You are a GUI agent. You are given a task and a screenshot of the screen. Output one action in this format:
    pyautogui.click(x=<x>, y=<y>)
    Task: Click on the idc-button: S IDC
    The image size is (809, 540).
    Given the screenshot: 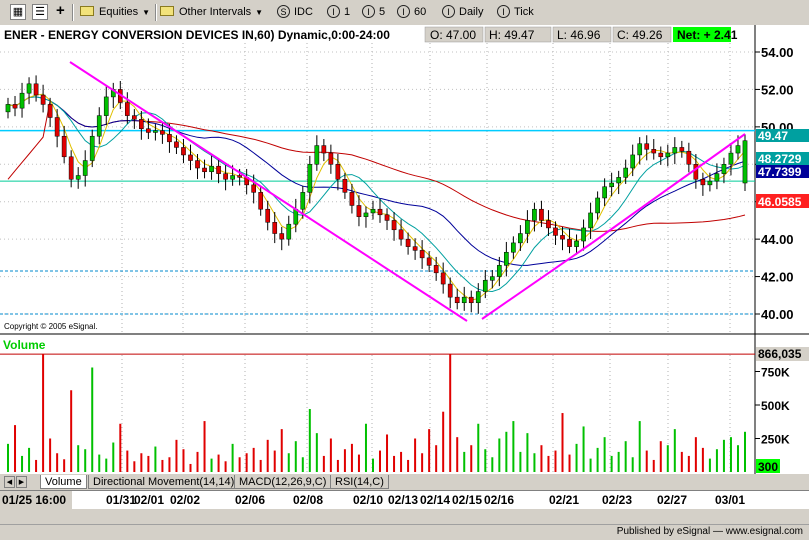 What is the action you would take?
    pyautogui.click(x=295, y=12)
    